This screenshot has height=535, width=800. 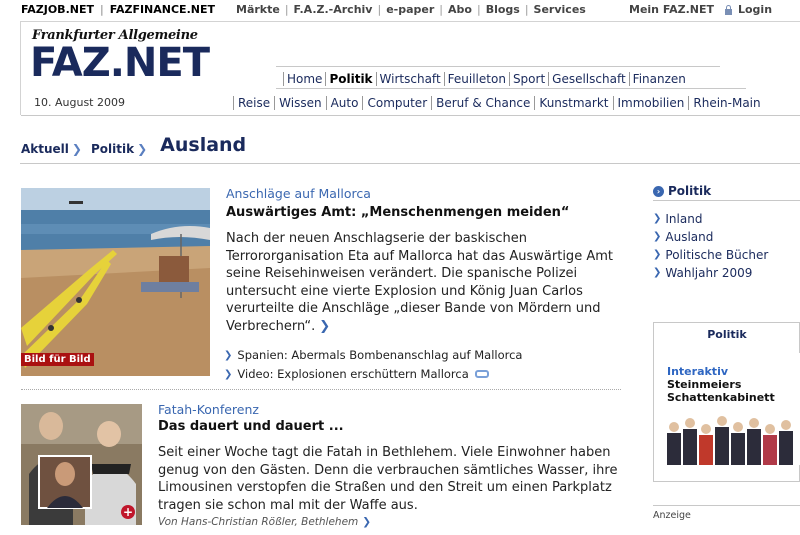 What do you see at coordinates (350, 79) in the screenshot?
I see `nav-politik: Politik` at bounding box center [350, 79].